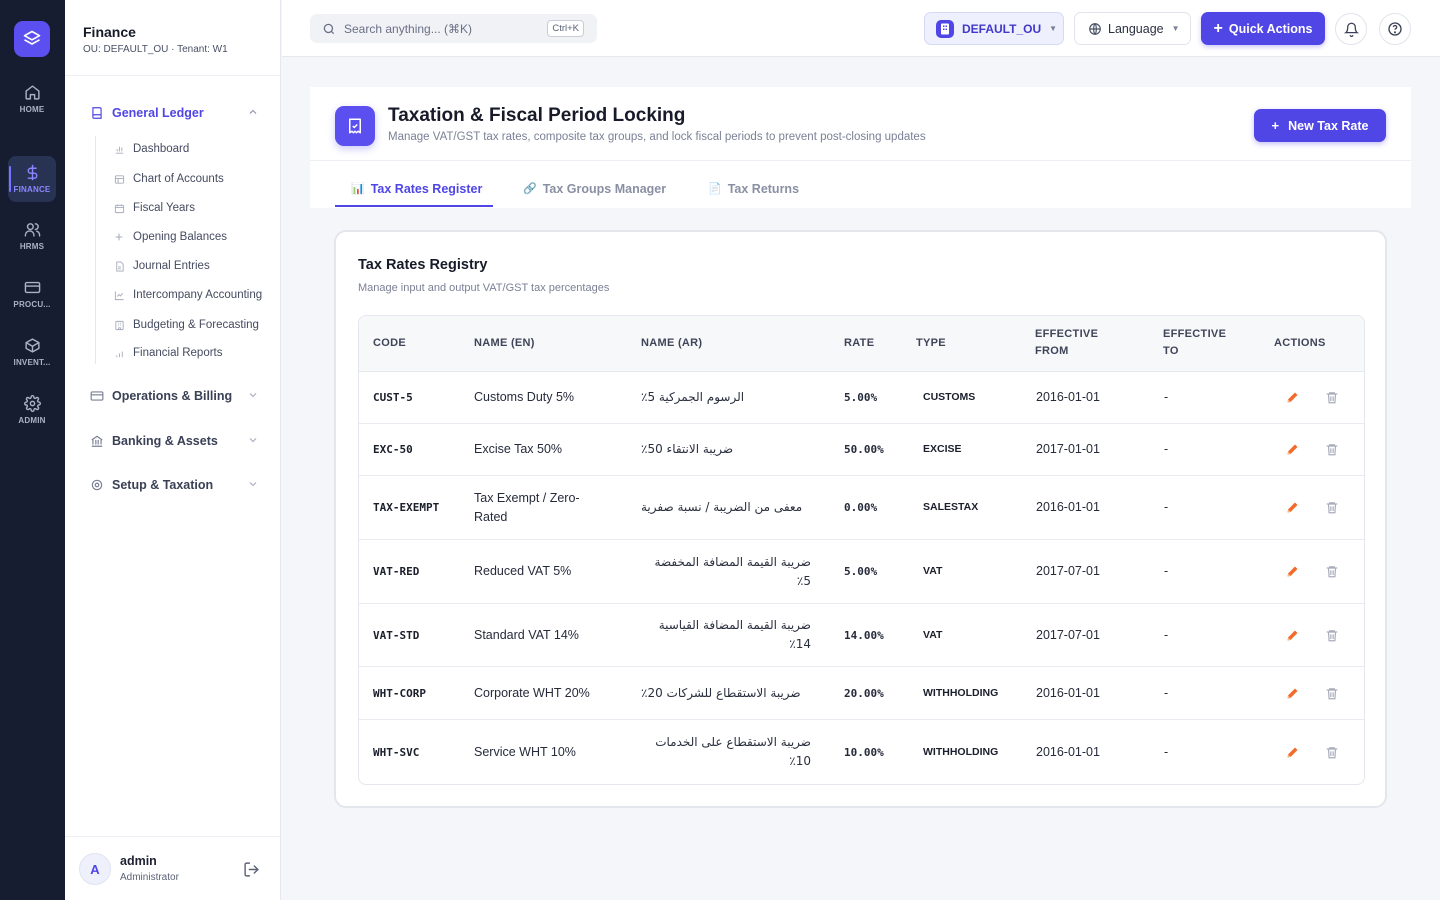  What do you see at coordinates (196, 295) in the screenshot?
I see `nav-item-intercompany: Intercompany Accounting` at bounding box center [196, 295].